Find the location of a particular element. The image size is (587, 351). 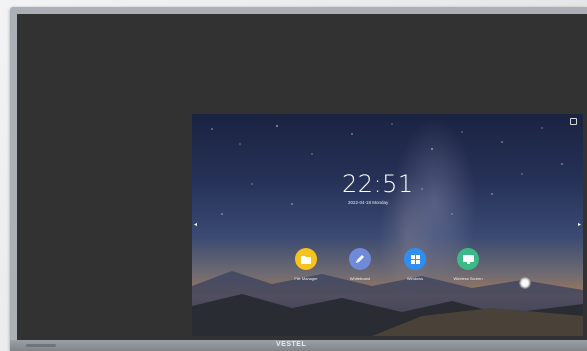

bezel-mark is located at coordinates (41, 345).